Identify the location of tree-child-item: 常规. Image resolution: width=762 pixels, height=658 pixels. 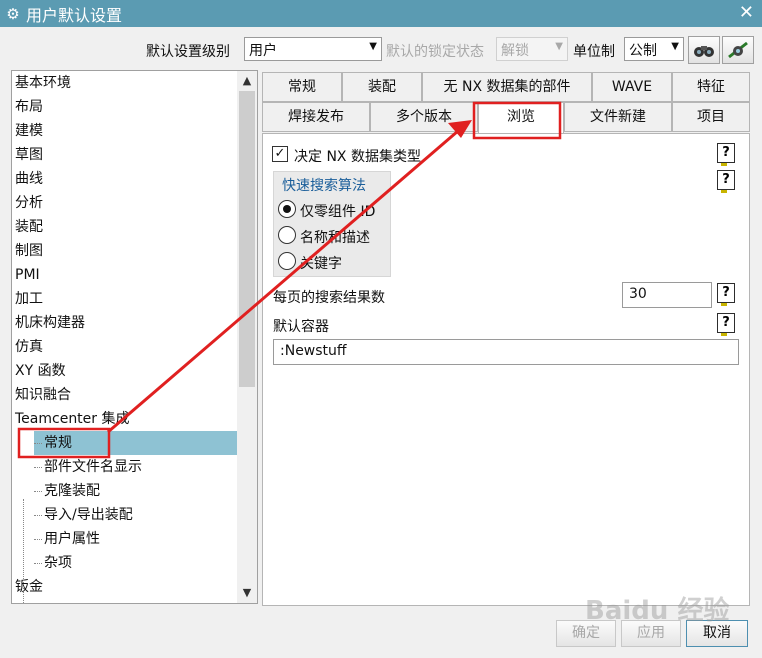
(135, 443).